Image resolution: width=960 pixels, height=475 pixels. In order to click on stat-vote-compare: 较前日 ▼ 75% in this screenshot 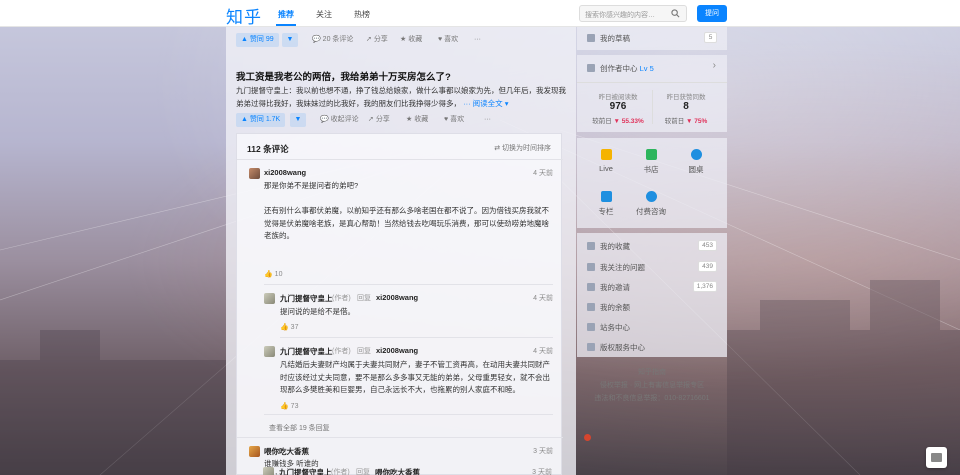, I will do `click(686, 120)`.